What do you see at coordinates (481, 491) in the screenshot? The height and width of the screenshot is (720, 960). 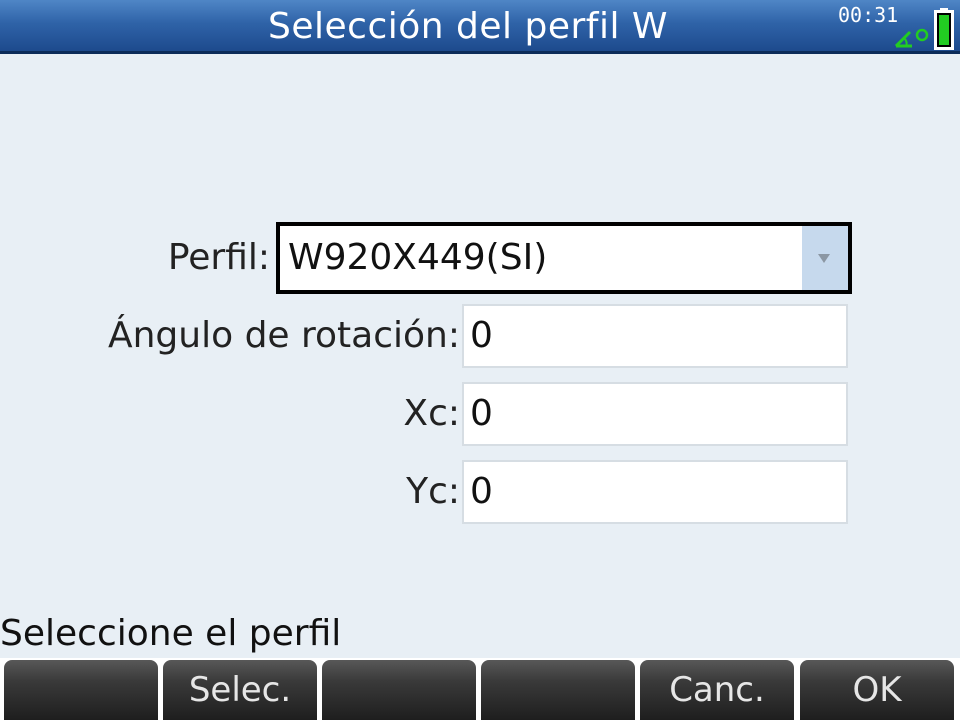 I see `yc-value: 0` at bounding box center [481, 491].